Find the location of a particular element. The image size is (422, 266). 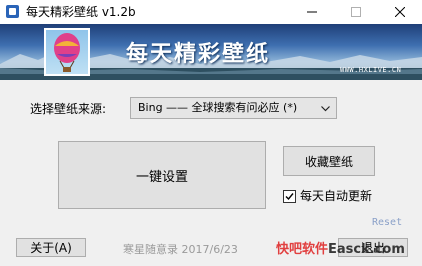

minimize-button is located at coordinates (312, 12).